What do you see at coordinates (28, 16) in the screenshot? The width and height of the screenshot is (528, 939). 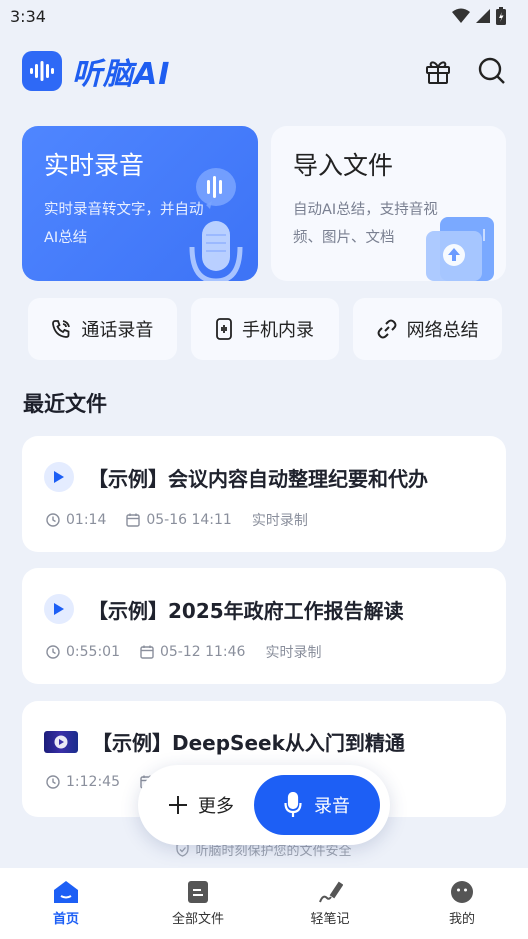 I see `status-time: 3:34` at bounding box center [28, 16].